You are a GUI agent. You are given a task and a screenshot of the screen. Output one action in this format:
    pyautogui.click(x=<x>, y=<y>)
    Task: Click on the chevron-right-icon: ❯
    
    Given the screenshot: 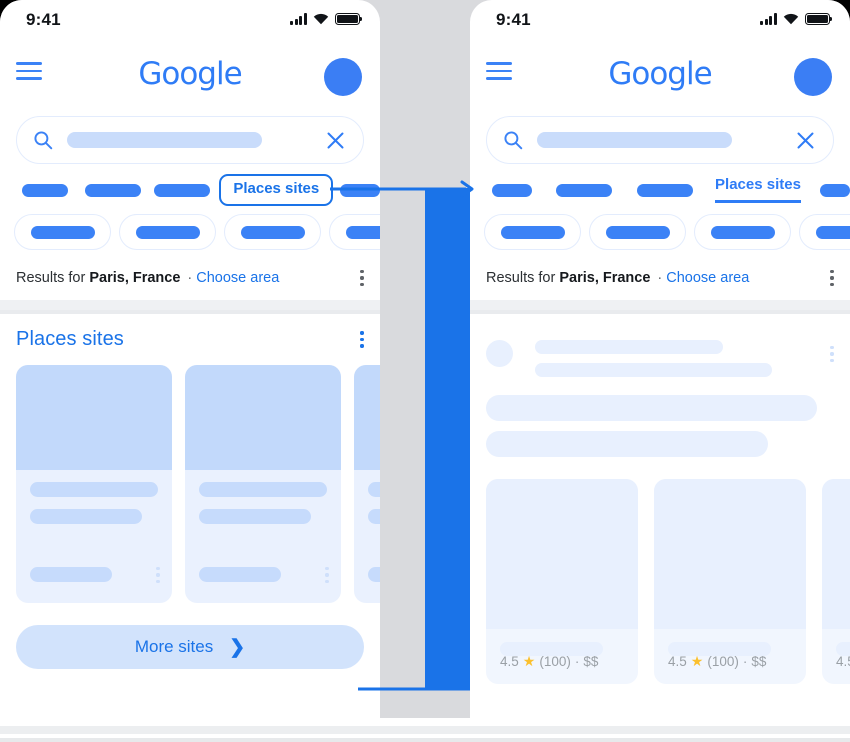 What is the action you would take?
    pyautogui.click(x=237, y=647)
    